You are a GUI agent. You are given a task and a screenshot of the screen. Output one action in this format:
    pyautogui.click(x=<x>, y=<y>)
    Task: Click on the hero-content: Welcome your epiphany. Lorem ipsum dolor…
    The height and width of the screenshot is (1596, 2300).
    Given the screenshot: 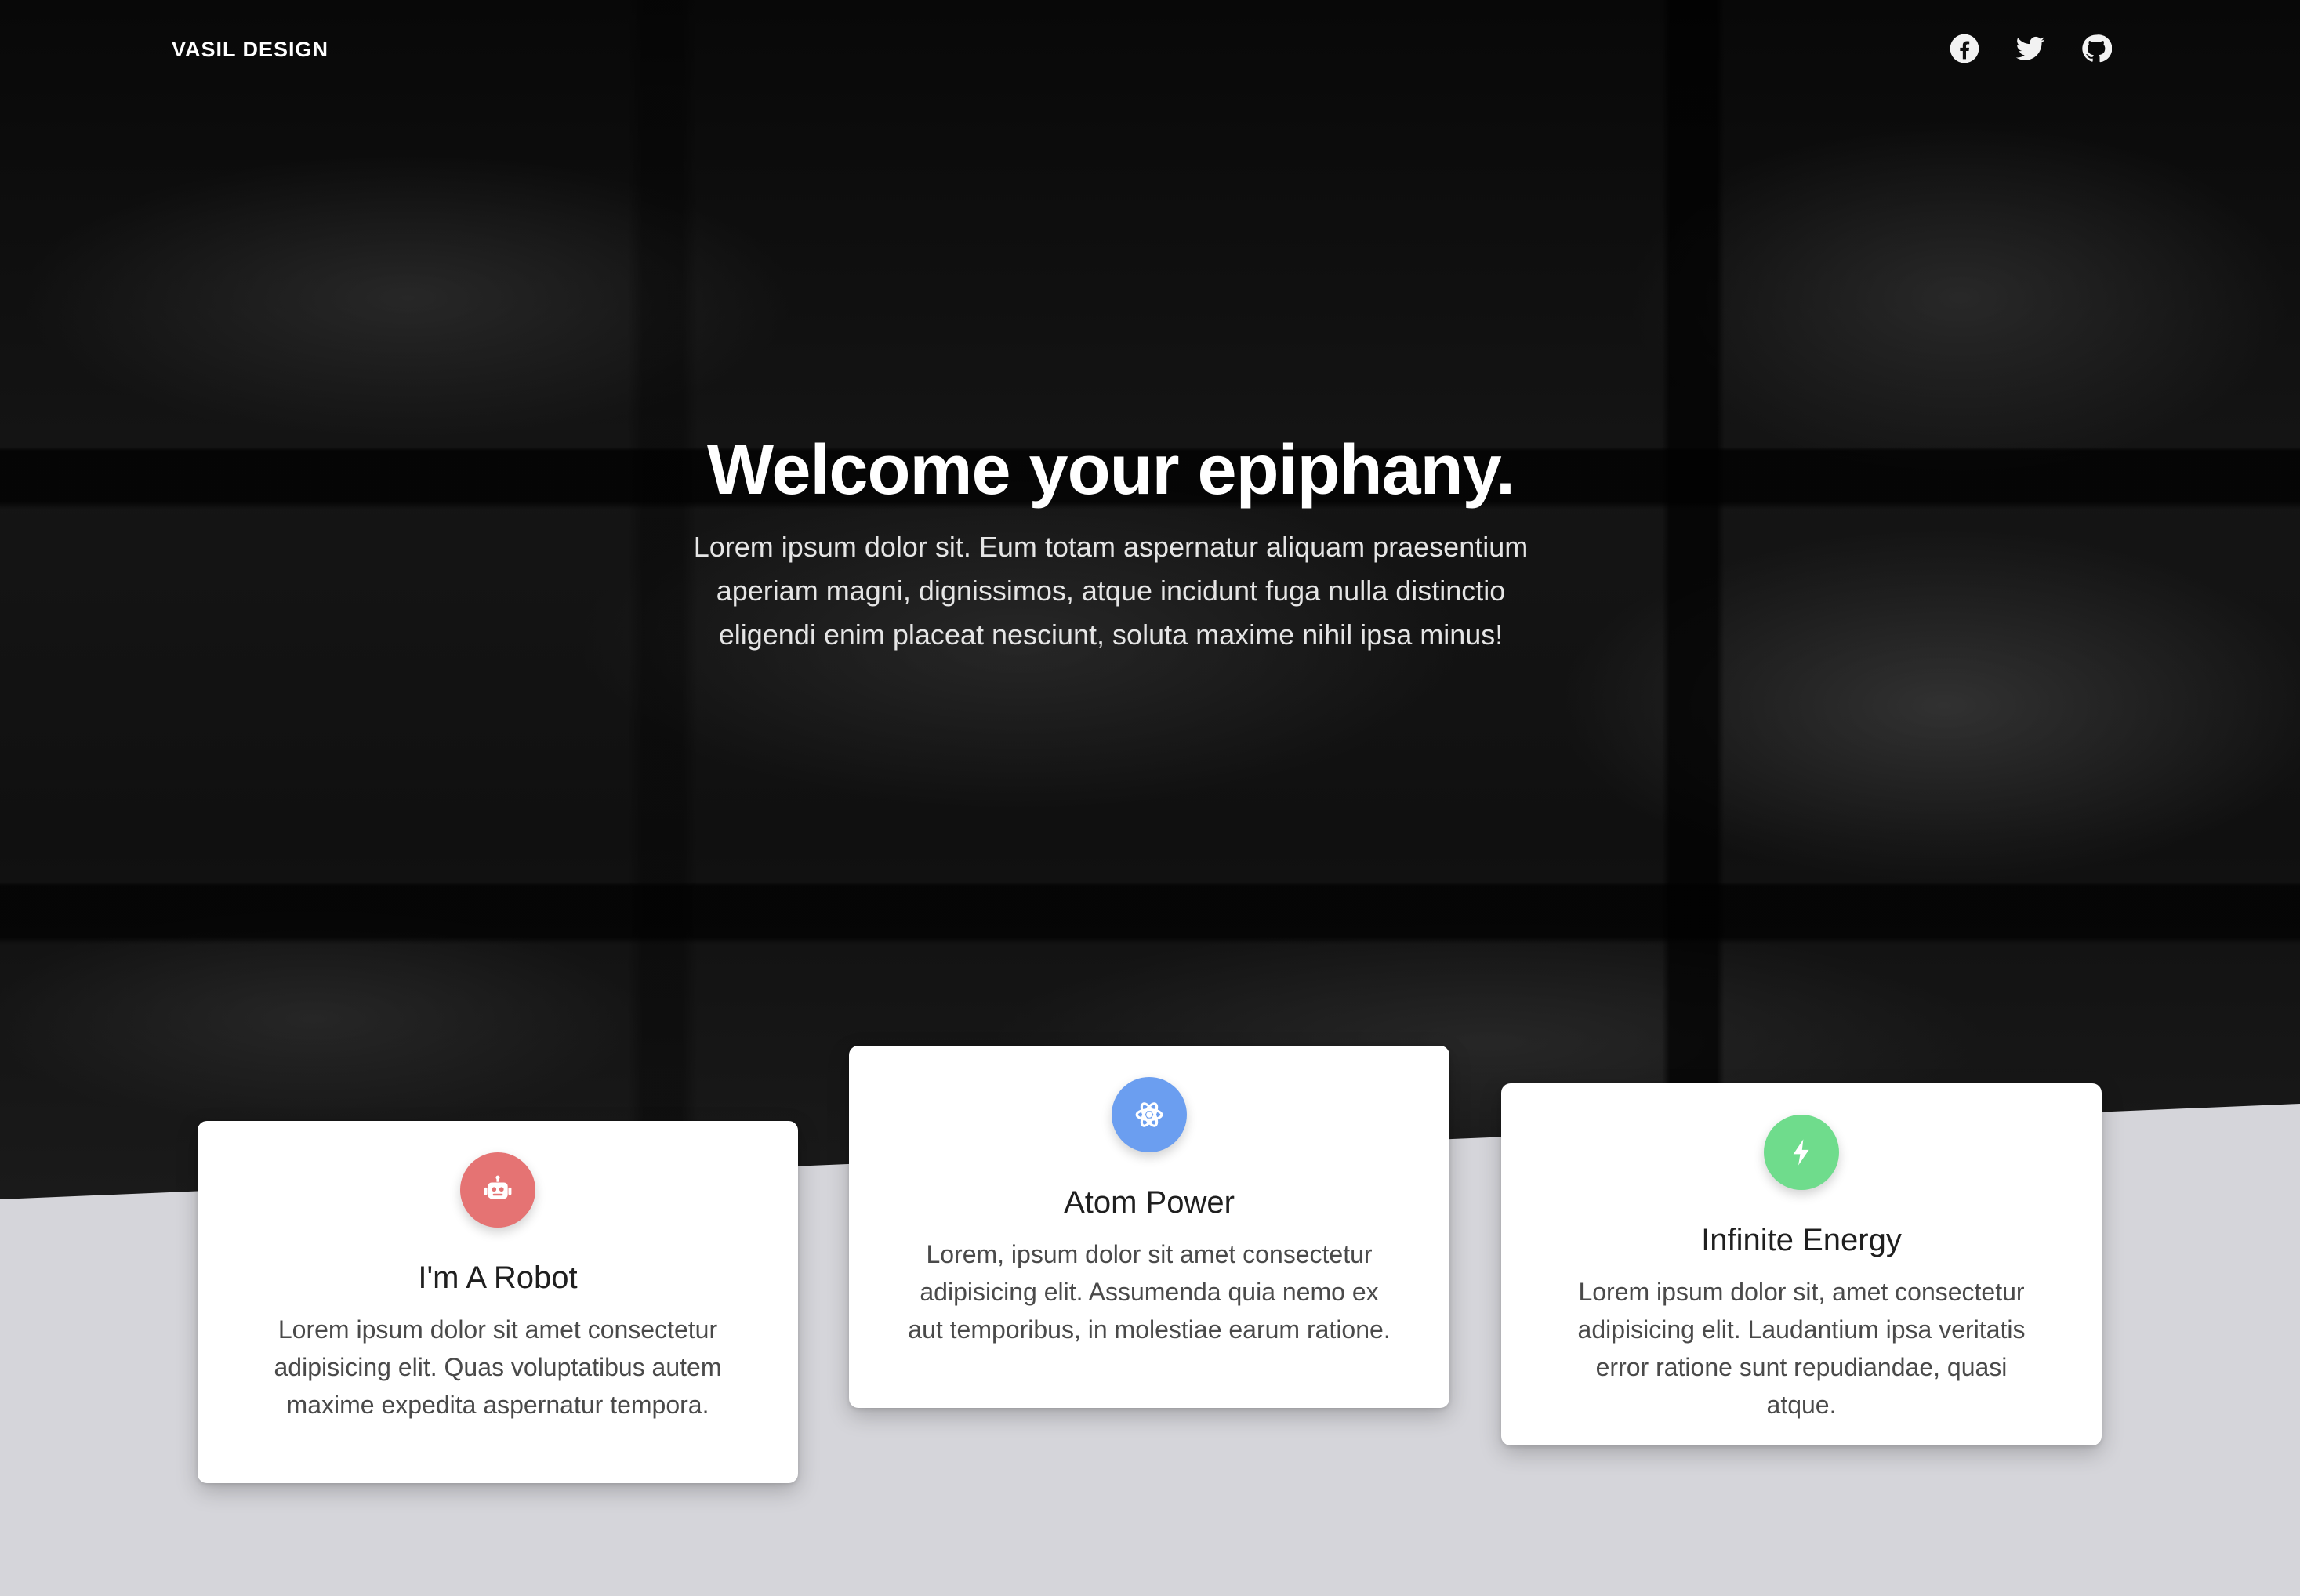 What is the action you would take?
    pyautogui.click(x=1111, y=539)
    